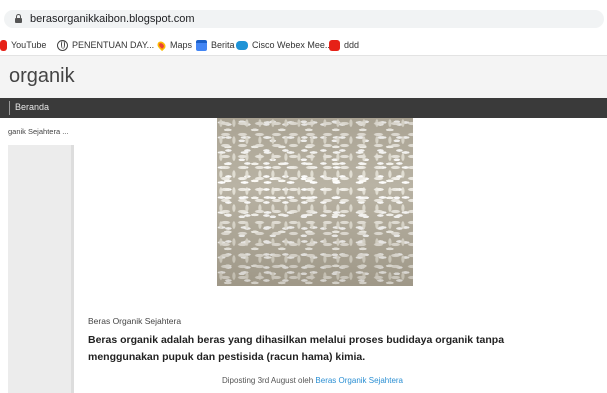 The image size is (607, 393). Describe the element at coordinates (242, 45) in the screenshot. I see `webex-icon` at that location.